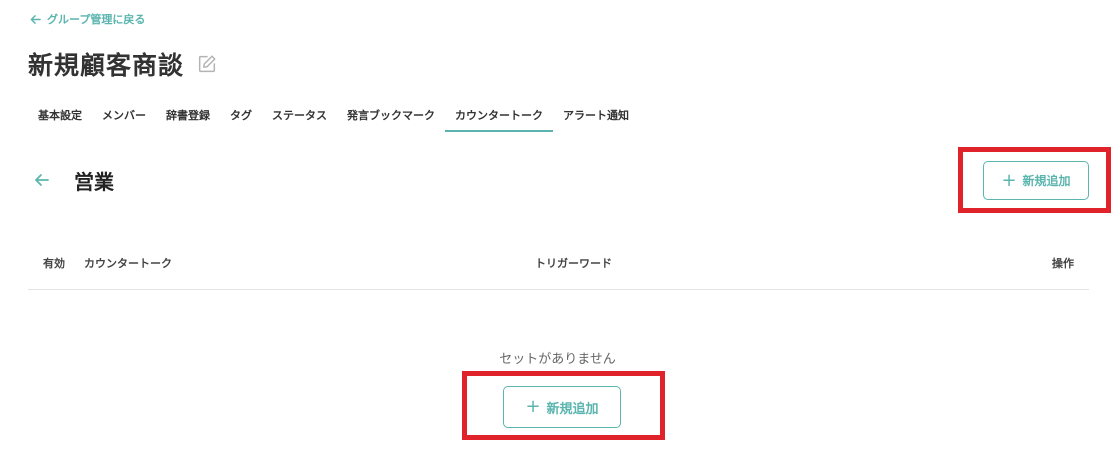 The height and width of the screenshot is (457, 1115). Describe the element at coordinates (60, 116) in the screenshot. I see `tab-basic-settings: 基本設定` at that location.